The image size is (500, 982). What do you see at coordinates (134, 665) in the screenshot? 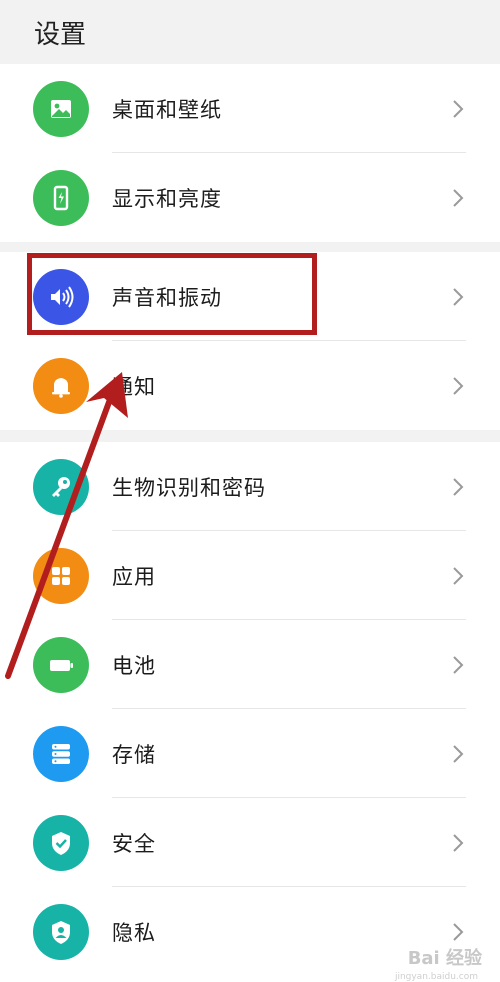
I see `settings-item-label: 电池` at bounding box center [134, 665].